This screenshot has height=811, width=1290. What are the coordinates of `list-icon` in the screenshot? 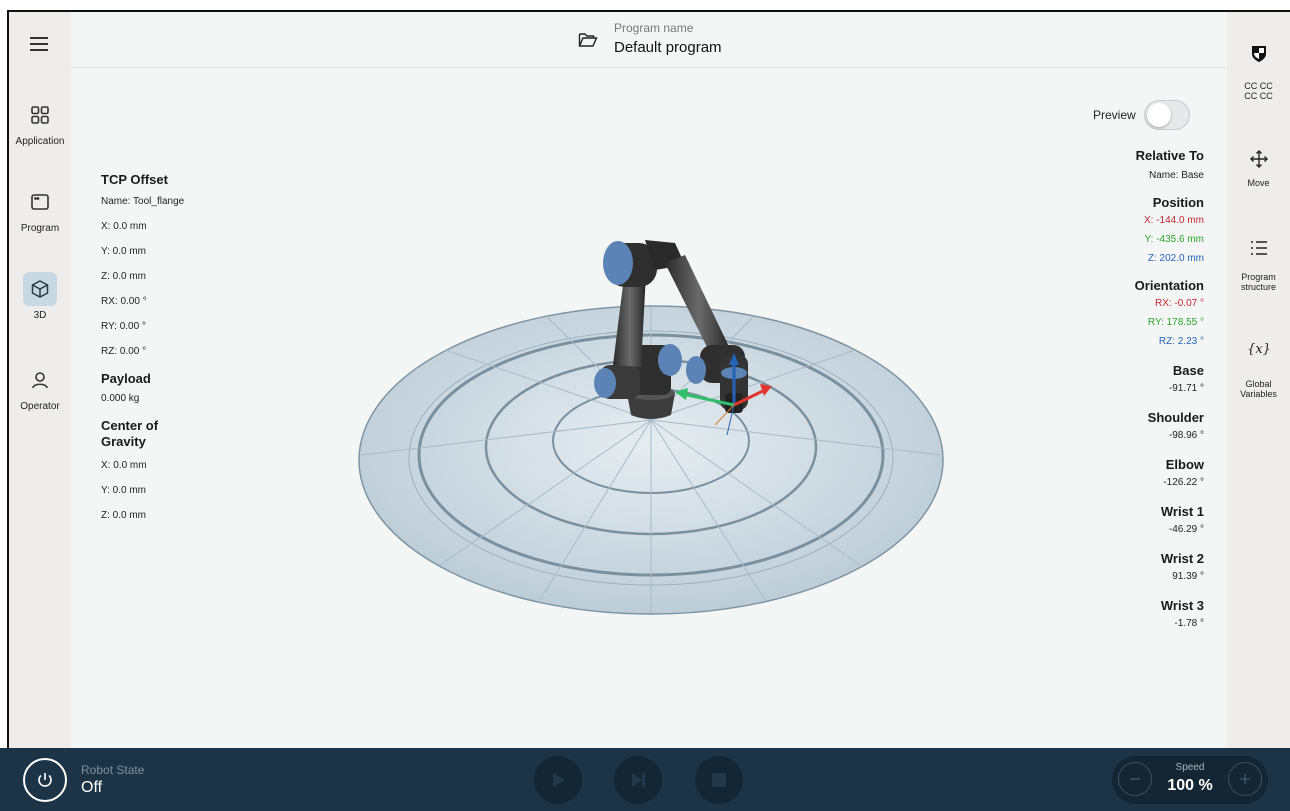 It's located at (1258, 248).